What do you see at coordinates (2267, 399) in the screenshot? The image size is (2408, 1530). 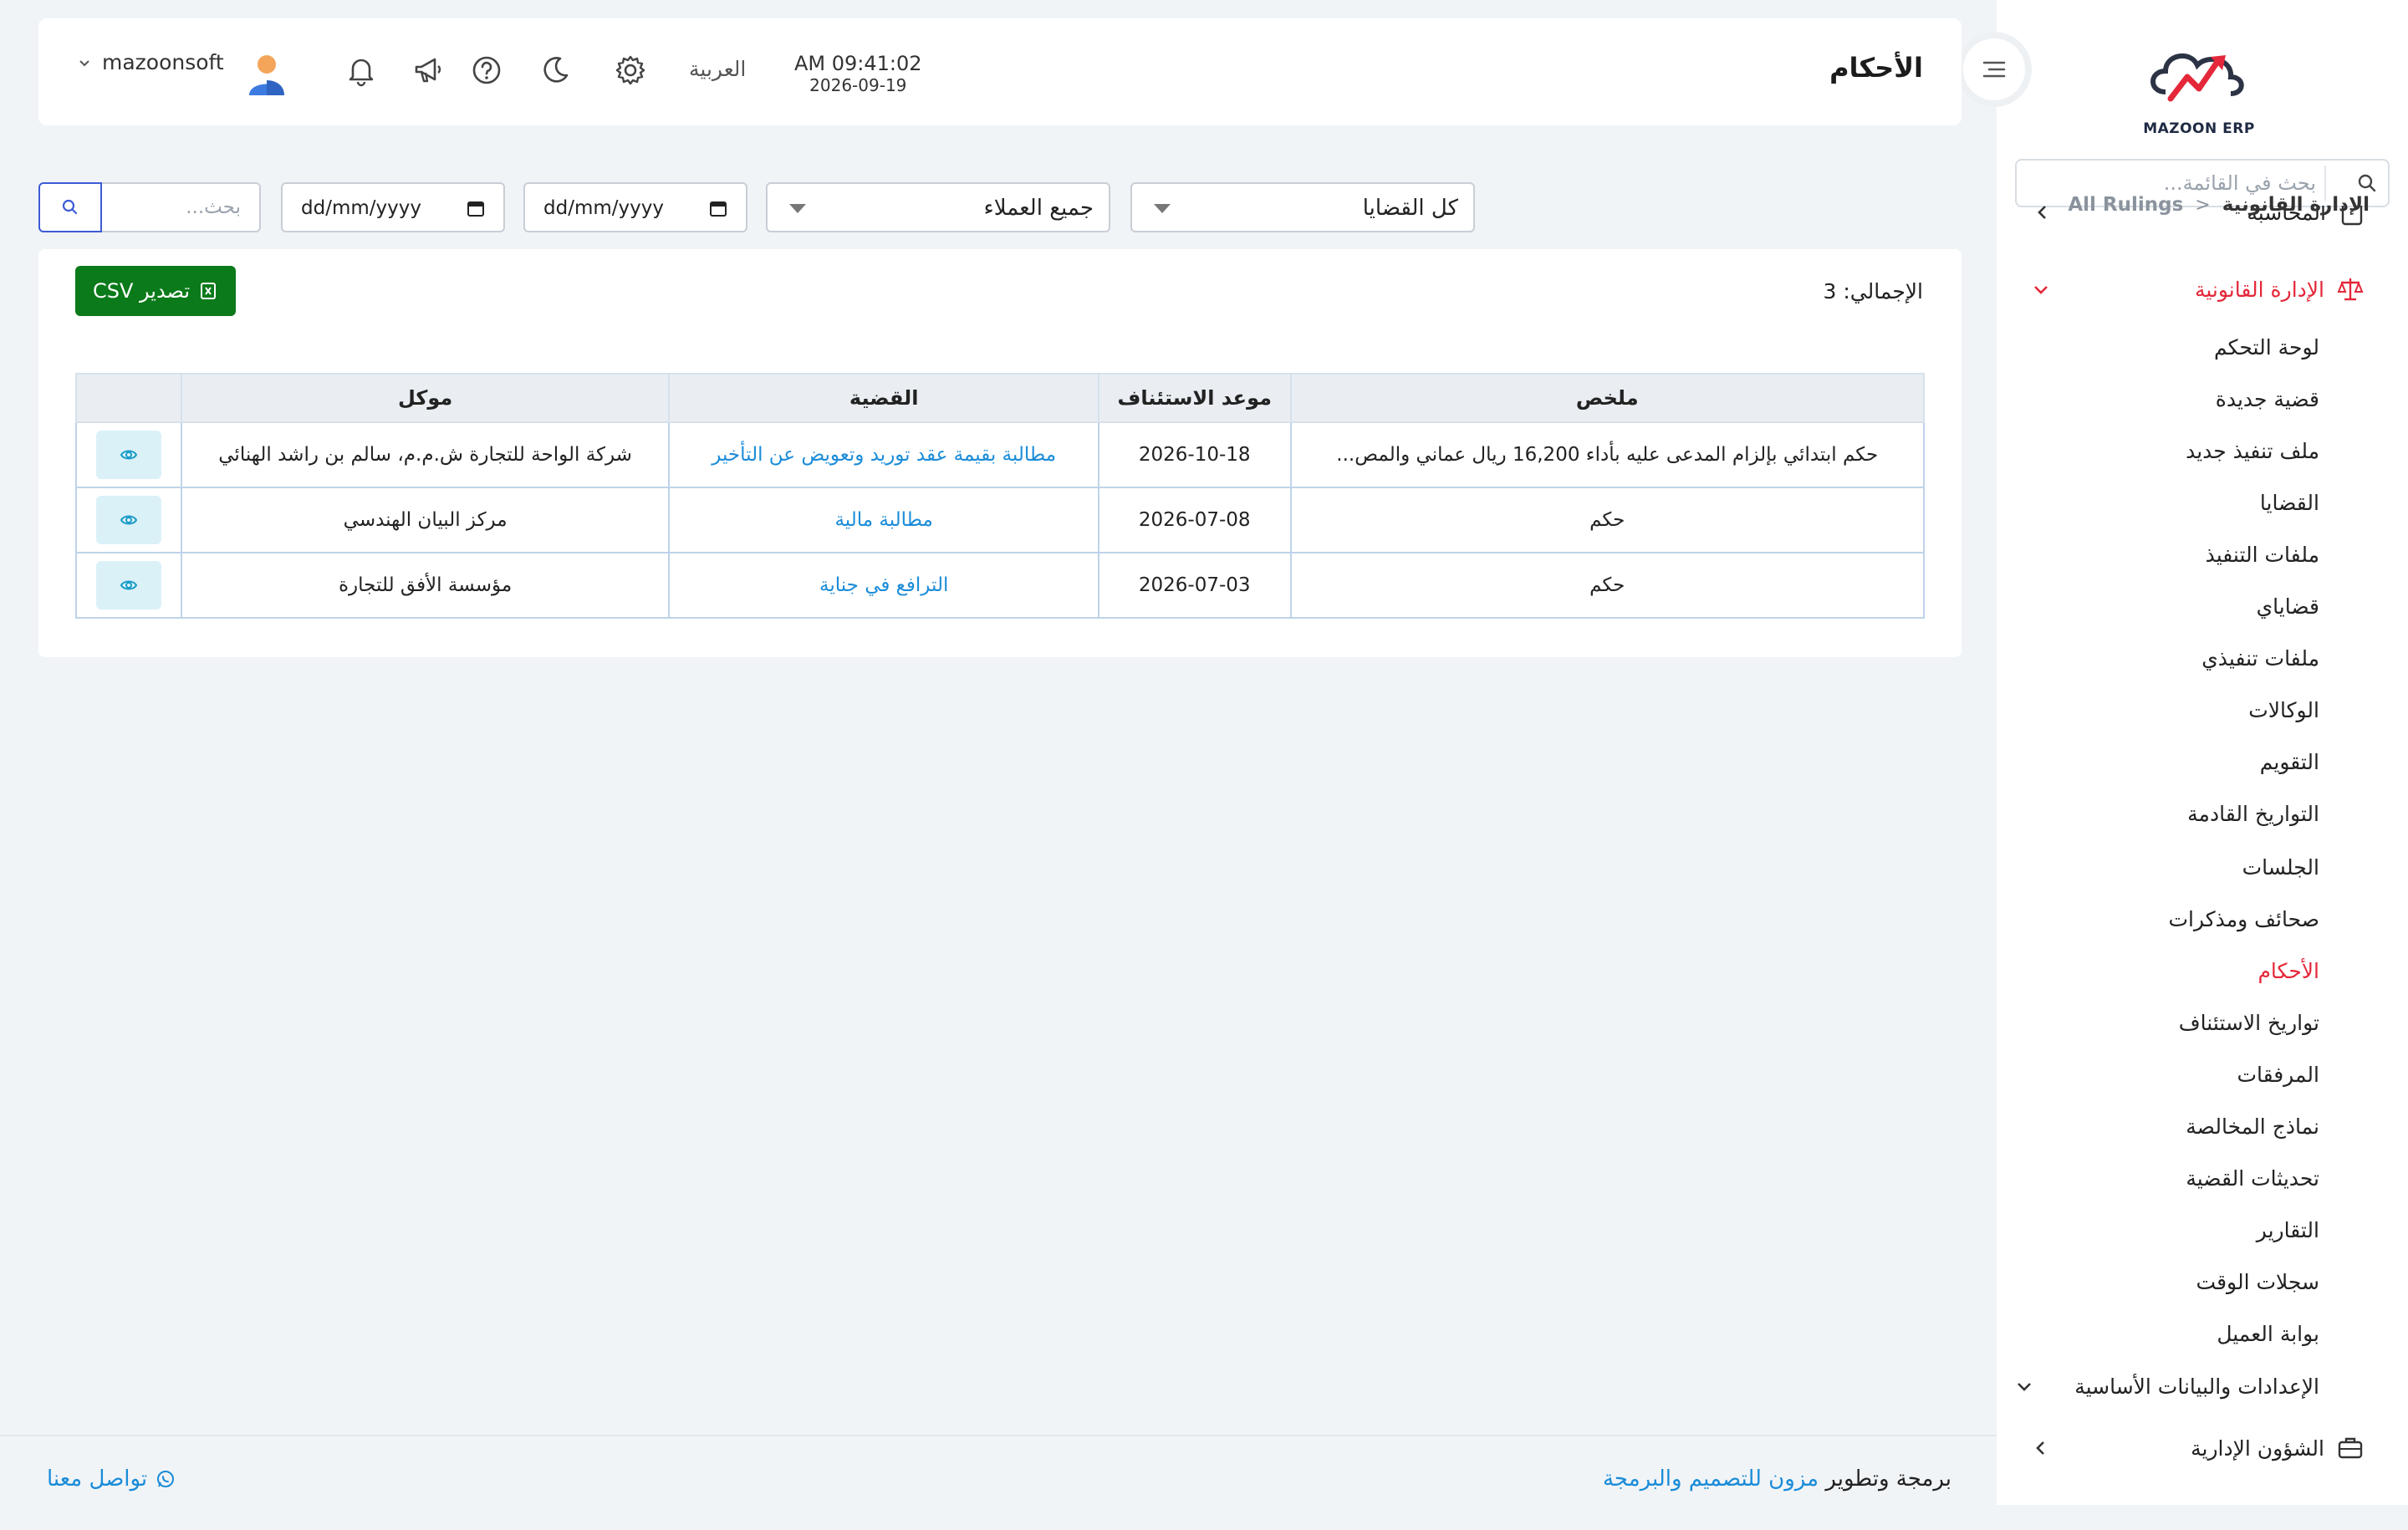 I see `sidebar-item-new-case: قضية جديدة` at bounding box center [2267, 399].